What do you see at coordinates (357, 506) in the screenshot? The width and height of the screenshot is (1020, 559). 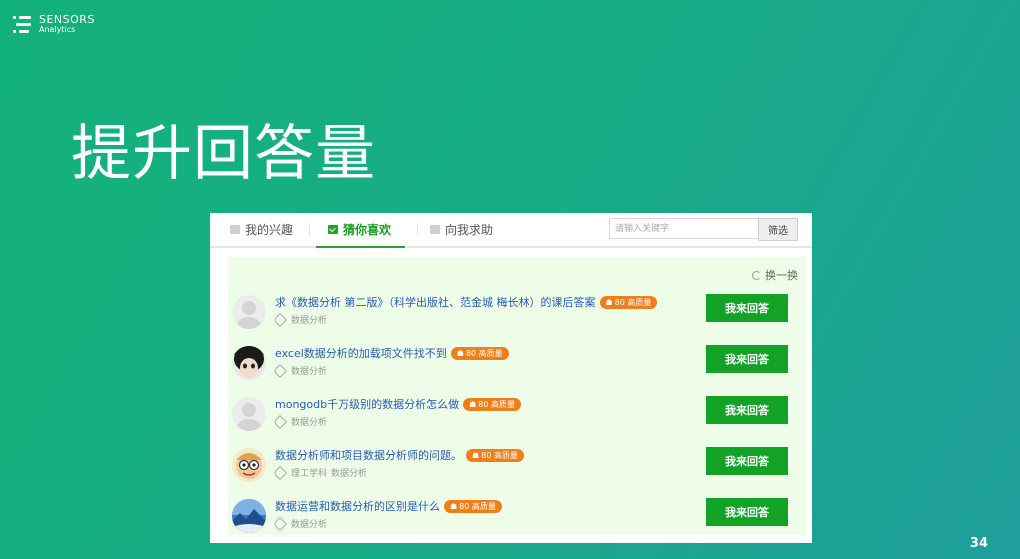 I see `question-title: 数据运营和数据分析的区别是什么` at bounding box center [357, 506].